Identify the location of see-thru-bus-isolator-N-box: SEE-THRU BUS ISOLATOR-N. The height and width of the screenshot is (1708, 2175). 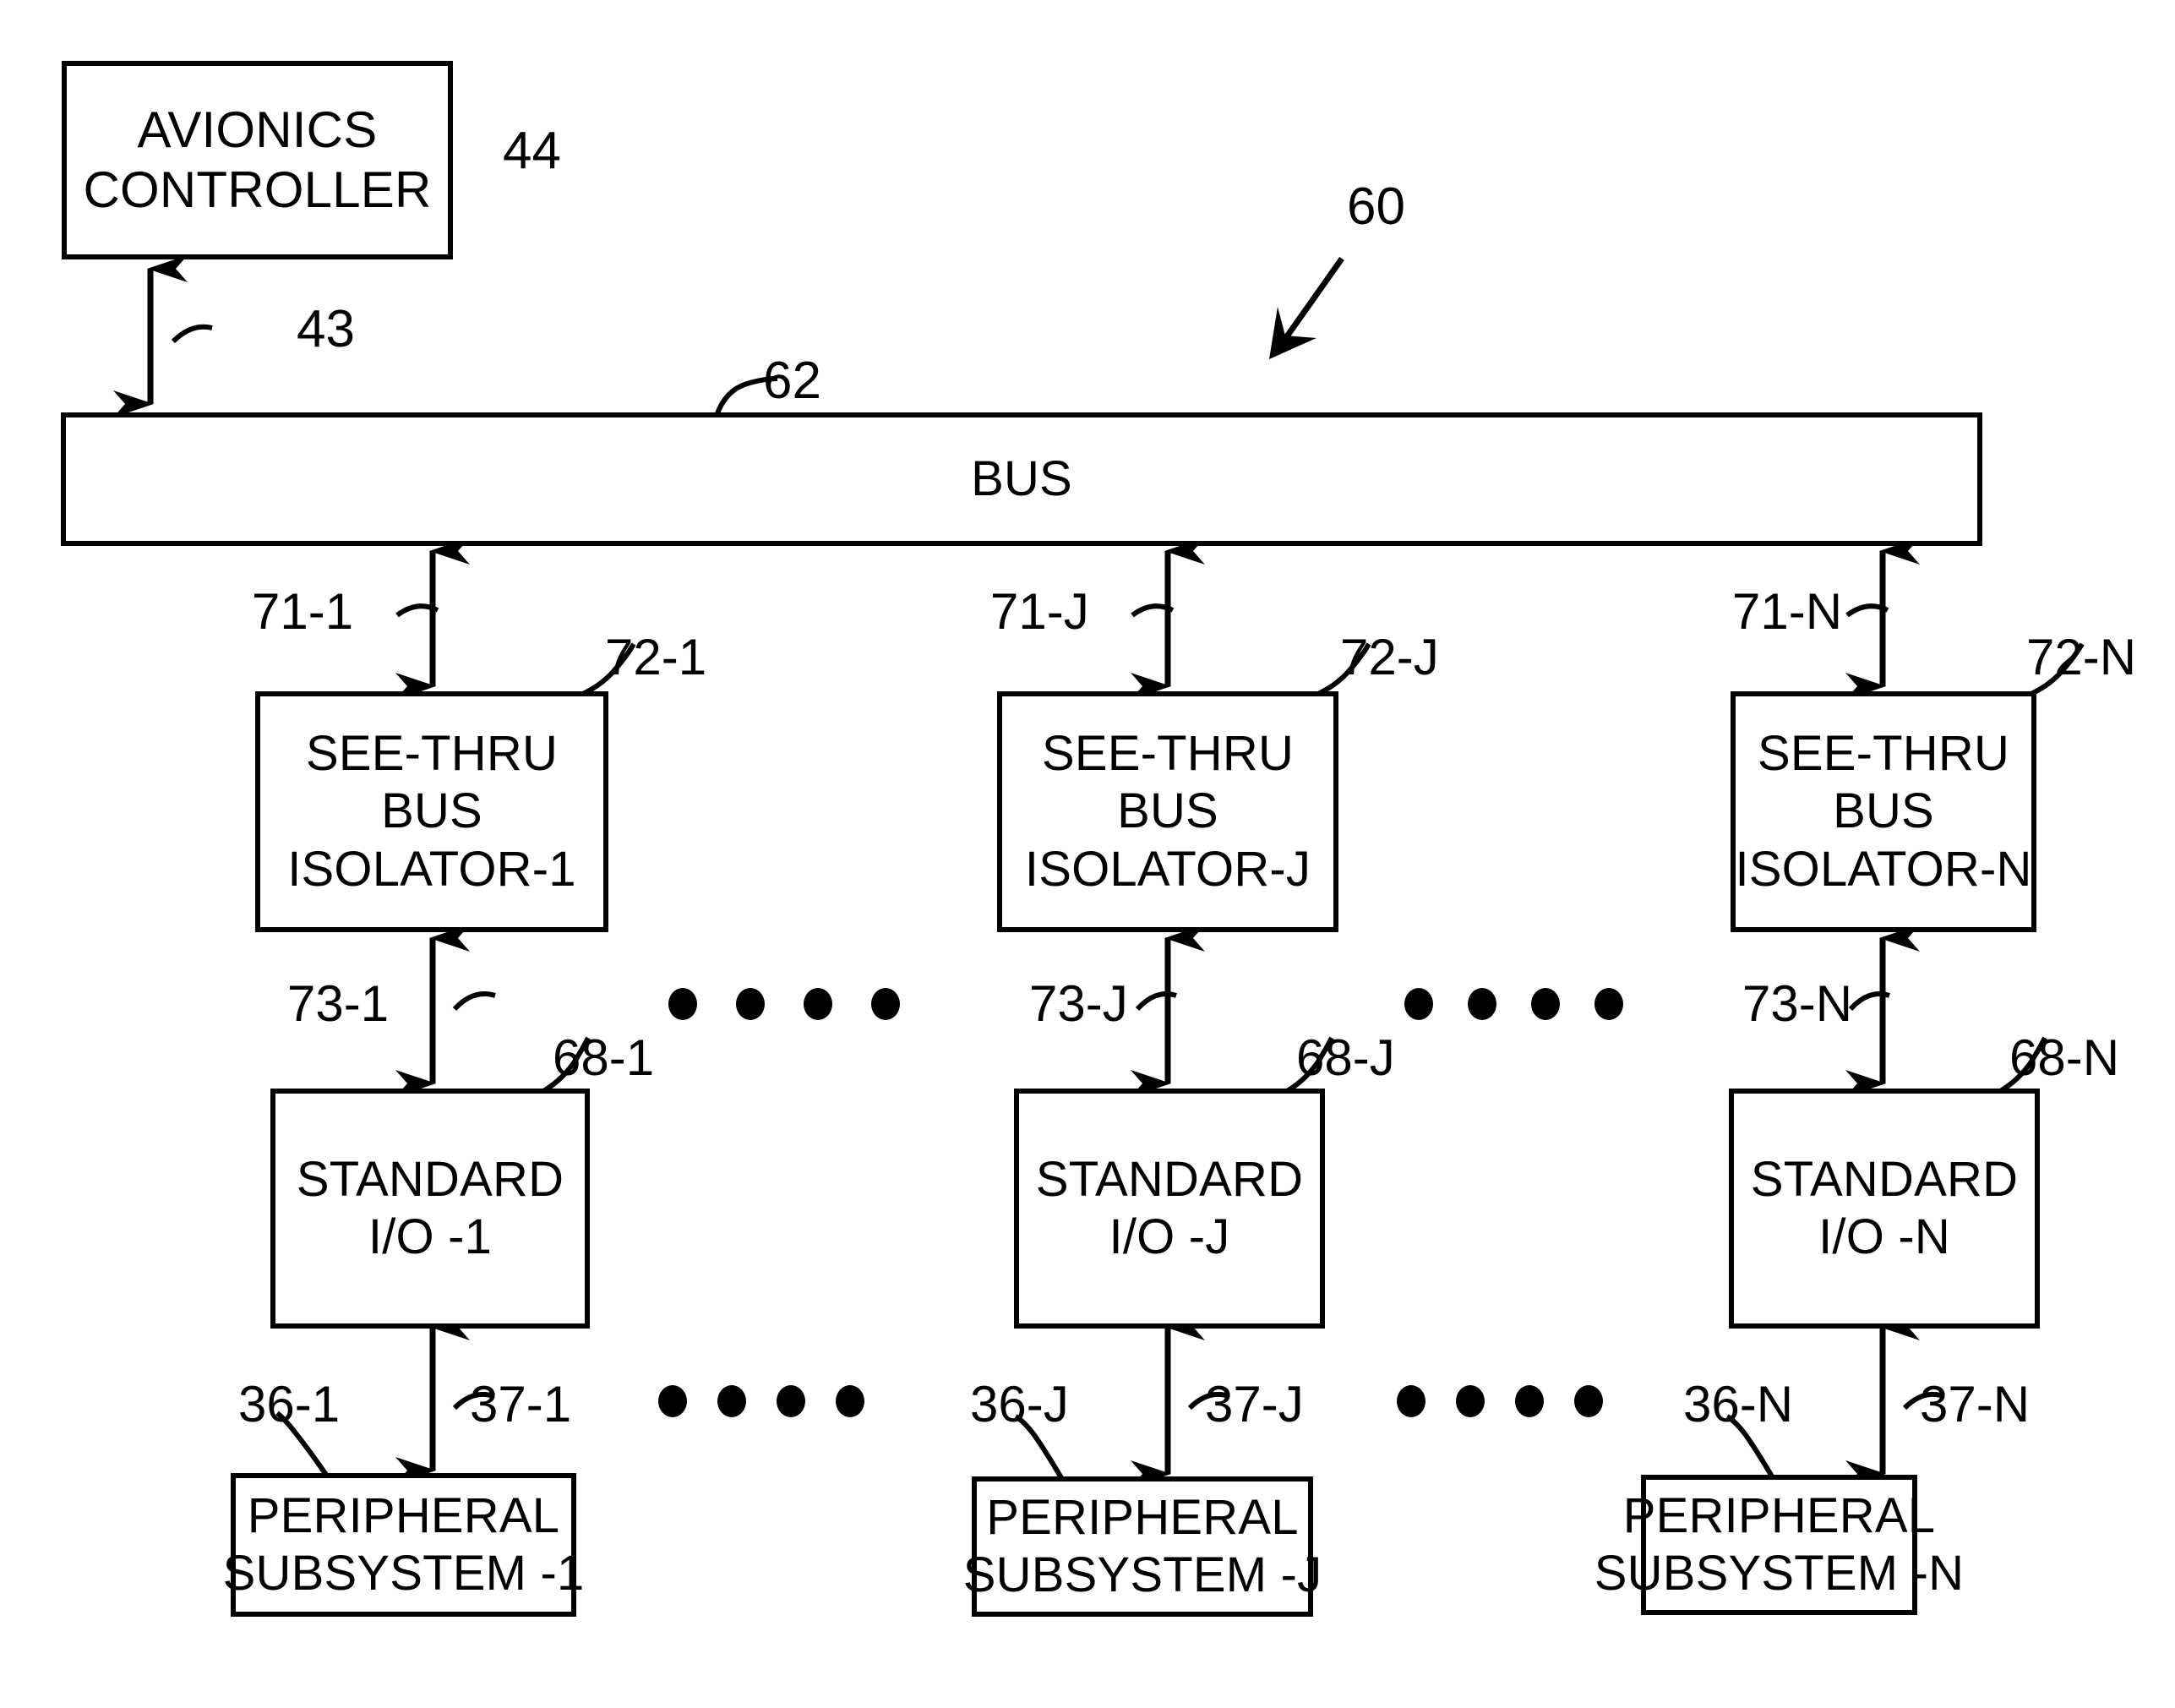
(1883, 811).